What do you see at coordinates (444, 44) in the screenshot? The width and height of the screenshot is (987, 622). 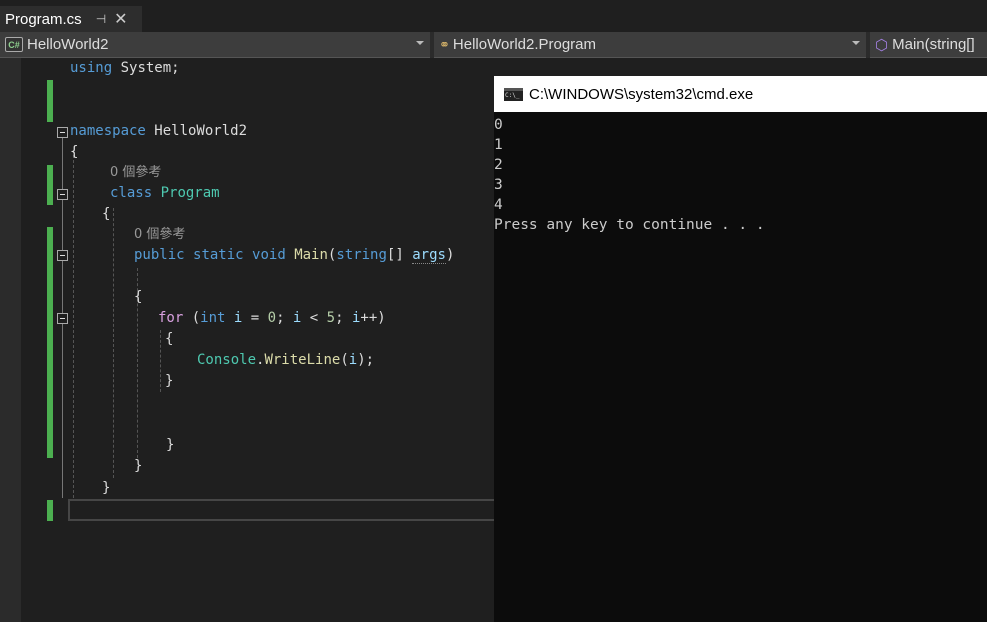 I see `class-icon: ⚭` at bounding box center [444, 44].